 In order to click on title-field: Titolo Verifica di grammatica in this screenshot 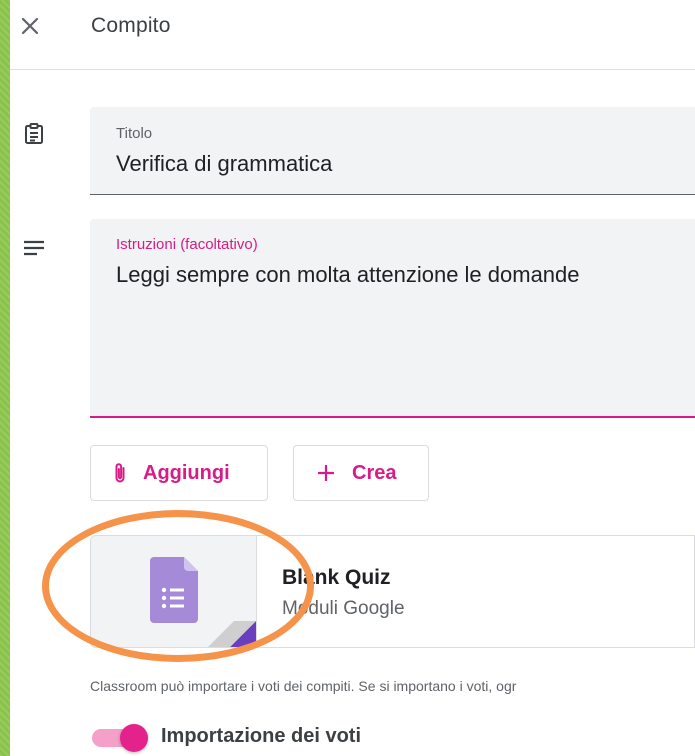, I will do `click(392, 151)`.